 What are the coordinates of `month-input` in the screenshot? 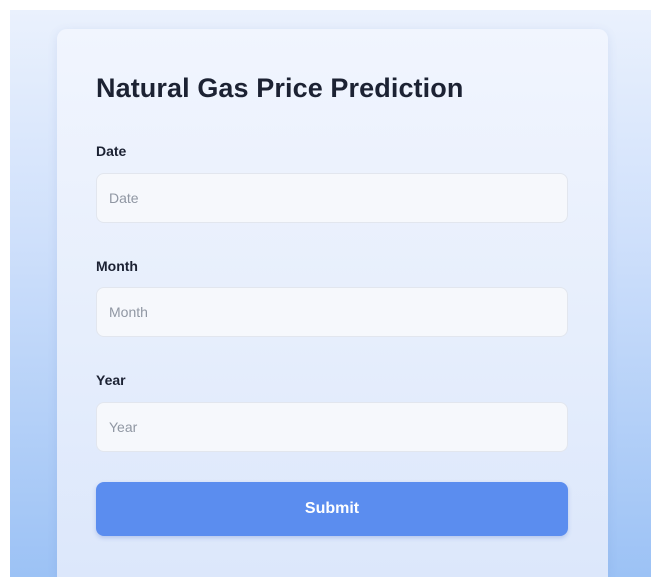 It's located at (332, 312).